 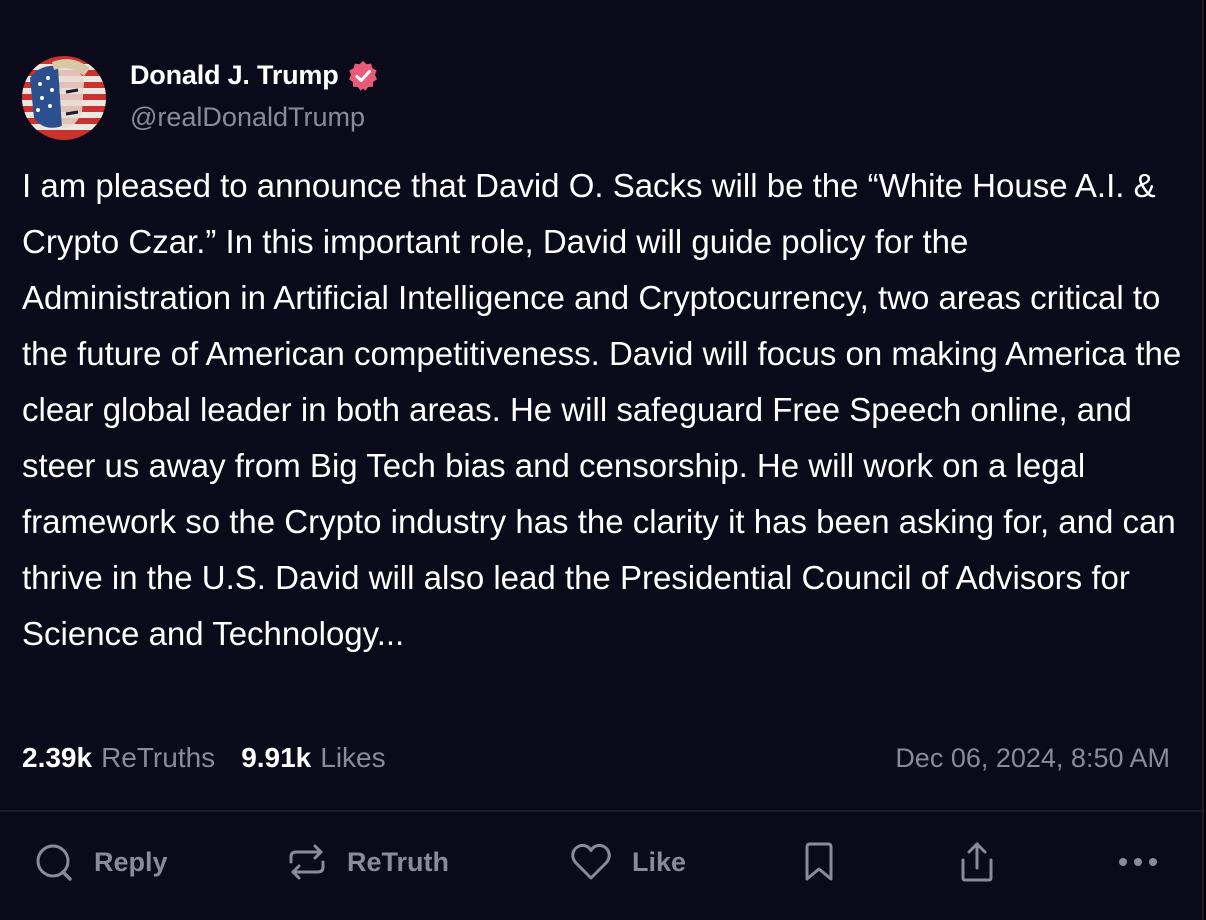 What do you see at coordinates (54, 862) in the screenshot?
I see `reply-bubble-icon` at bounding box center [54, 862].